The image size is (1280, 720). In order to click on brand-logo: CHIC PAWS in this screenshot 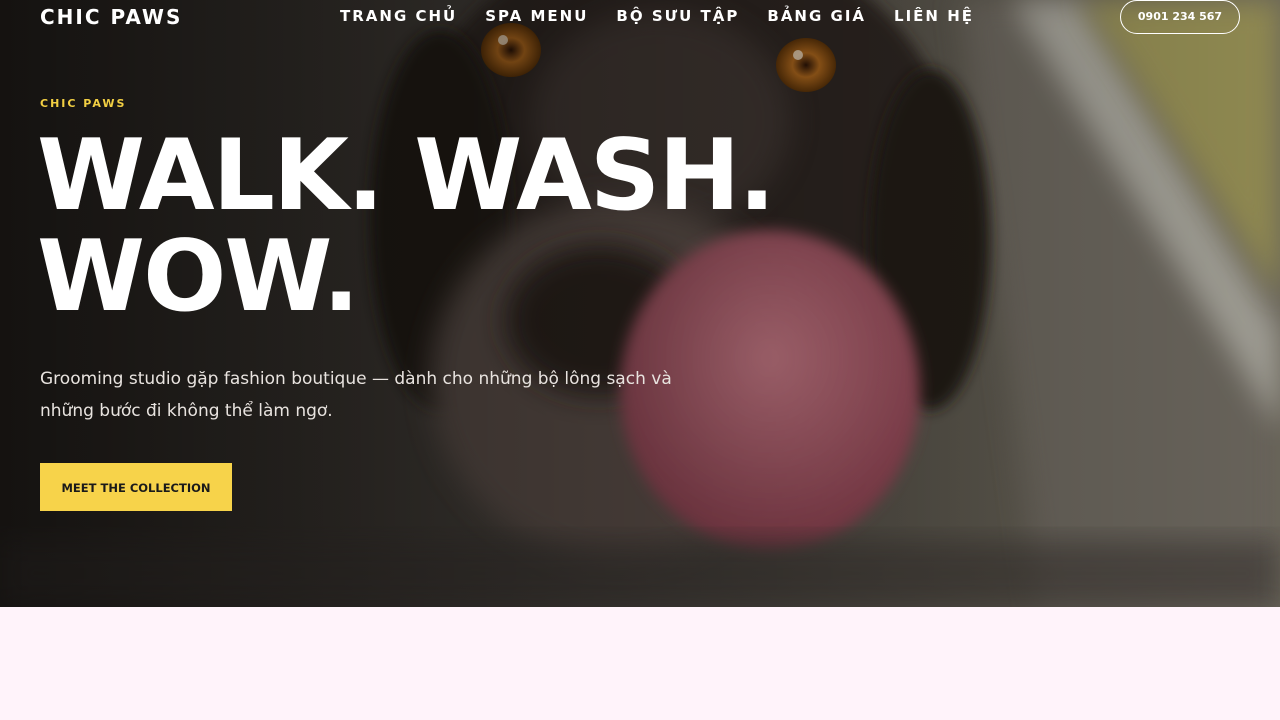, I will do `click(111, 17)`.